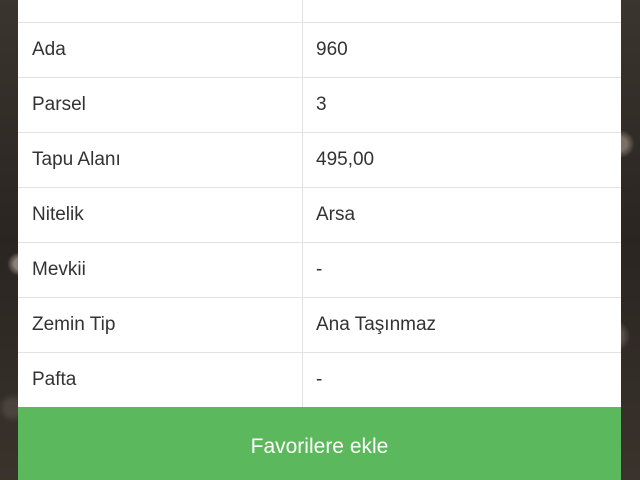 This screenshot has height=480, width=640. Describe the element at coordinates (160, 11) in the screenshot. I see `row-label: Mahalle No` at that location.